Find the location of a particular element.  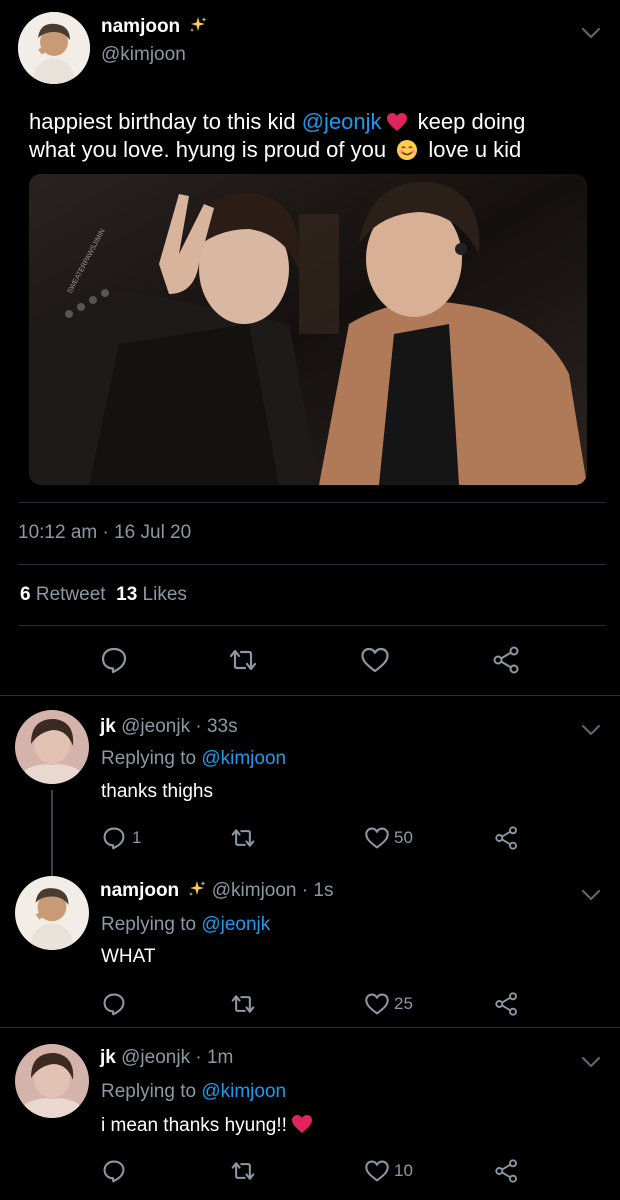

tweet-timestamp: 10:12 am · 16 Jul 20 is located at coordinates (104, 533).